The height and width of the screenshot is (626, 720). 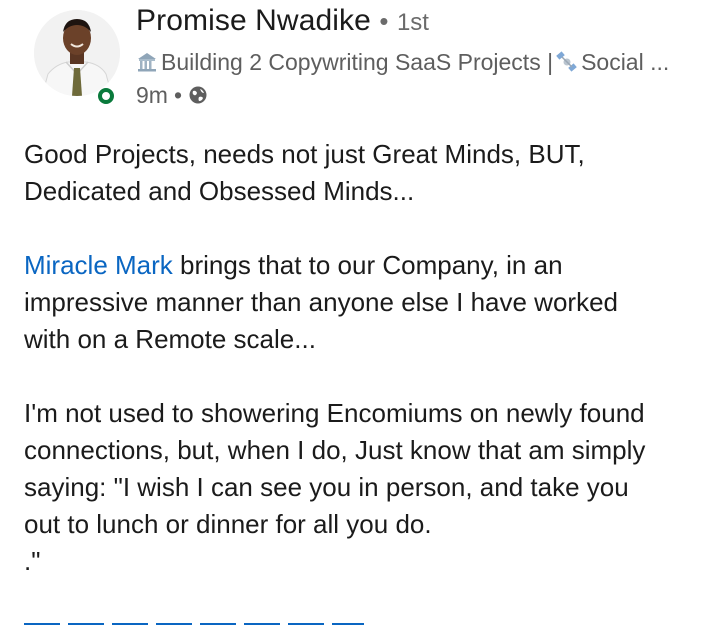 I want to click on post-meta: 9m •, so click(x=172, y=95).